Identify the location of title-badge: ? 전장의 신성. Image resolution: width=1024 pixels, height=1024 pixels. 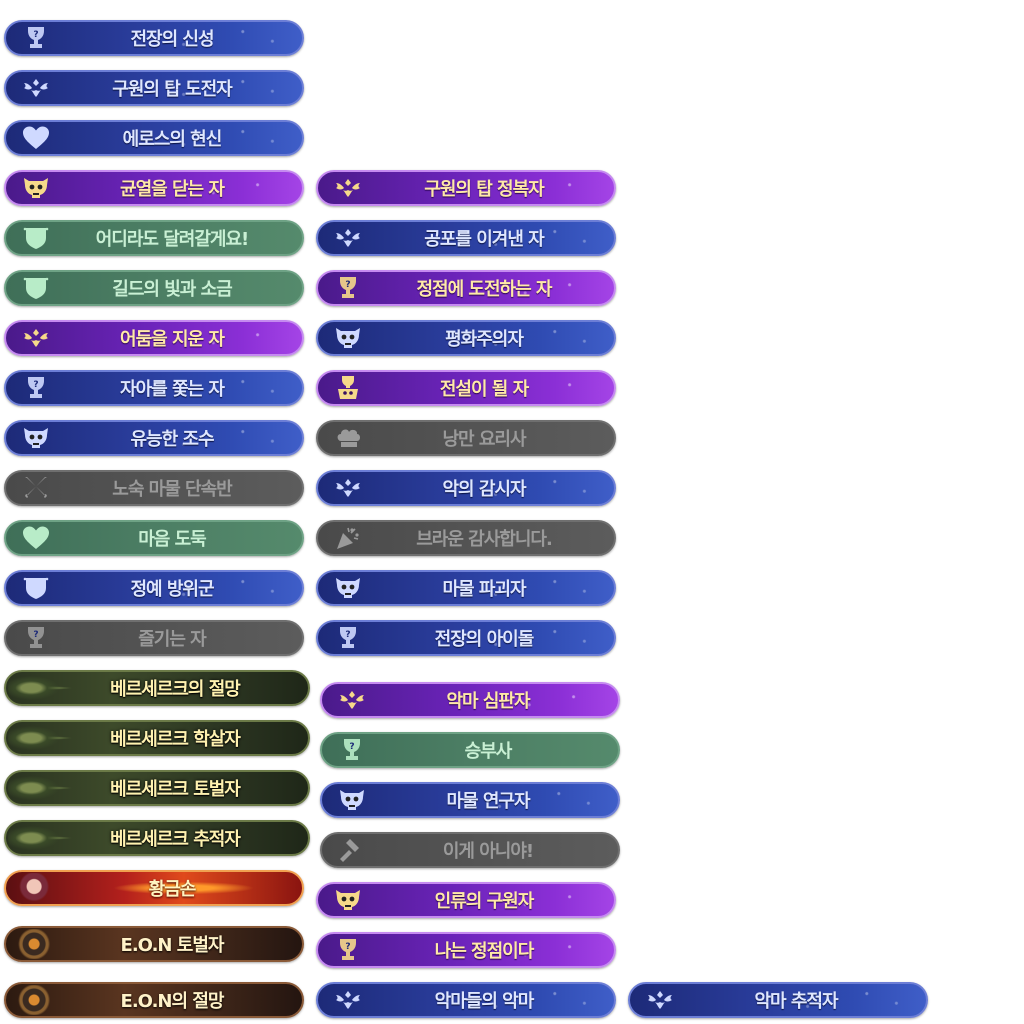
(154, 38).